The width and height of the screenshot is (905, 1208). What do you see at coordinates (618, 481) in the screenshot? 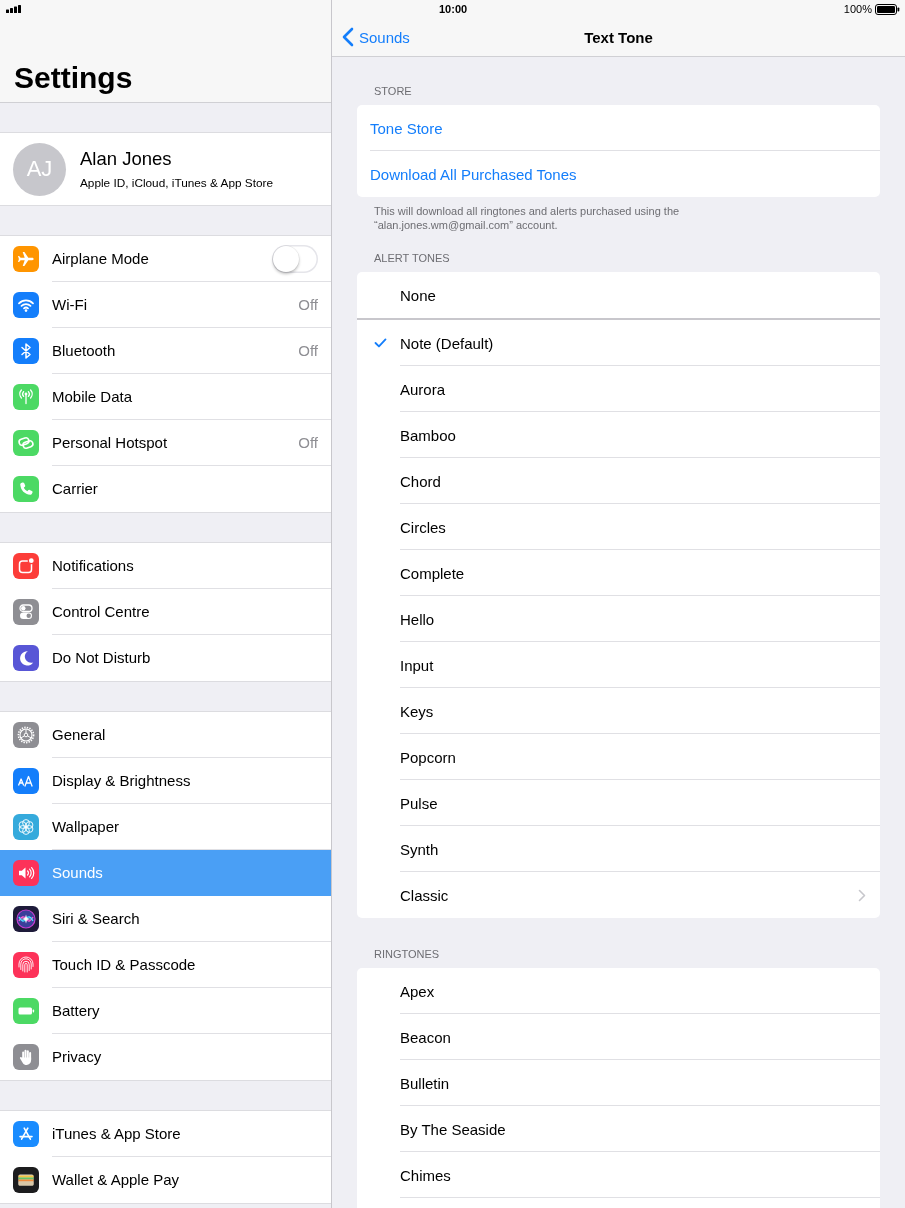
I see `tone-option: Chord` at bounding box center [618, 481].